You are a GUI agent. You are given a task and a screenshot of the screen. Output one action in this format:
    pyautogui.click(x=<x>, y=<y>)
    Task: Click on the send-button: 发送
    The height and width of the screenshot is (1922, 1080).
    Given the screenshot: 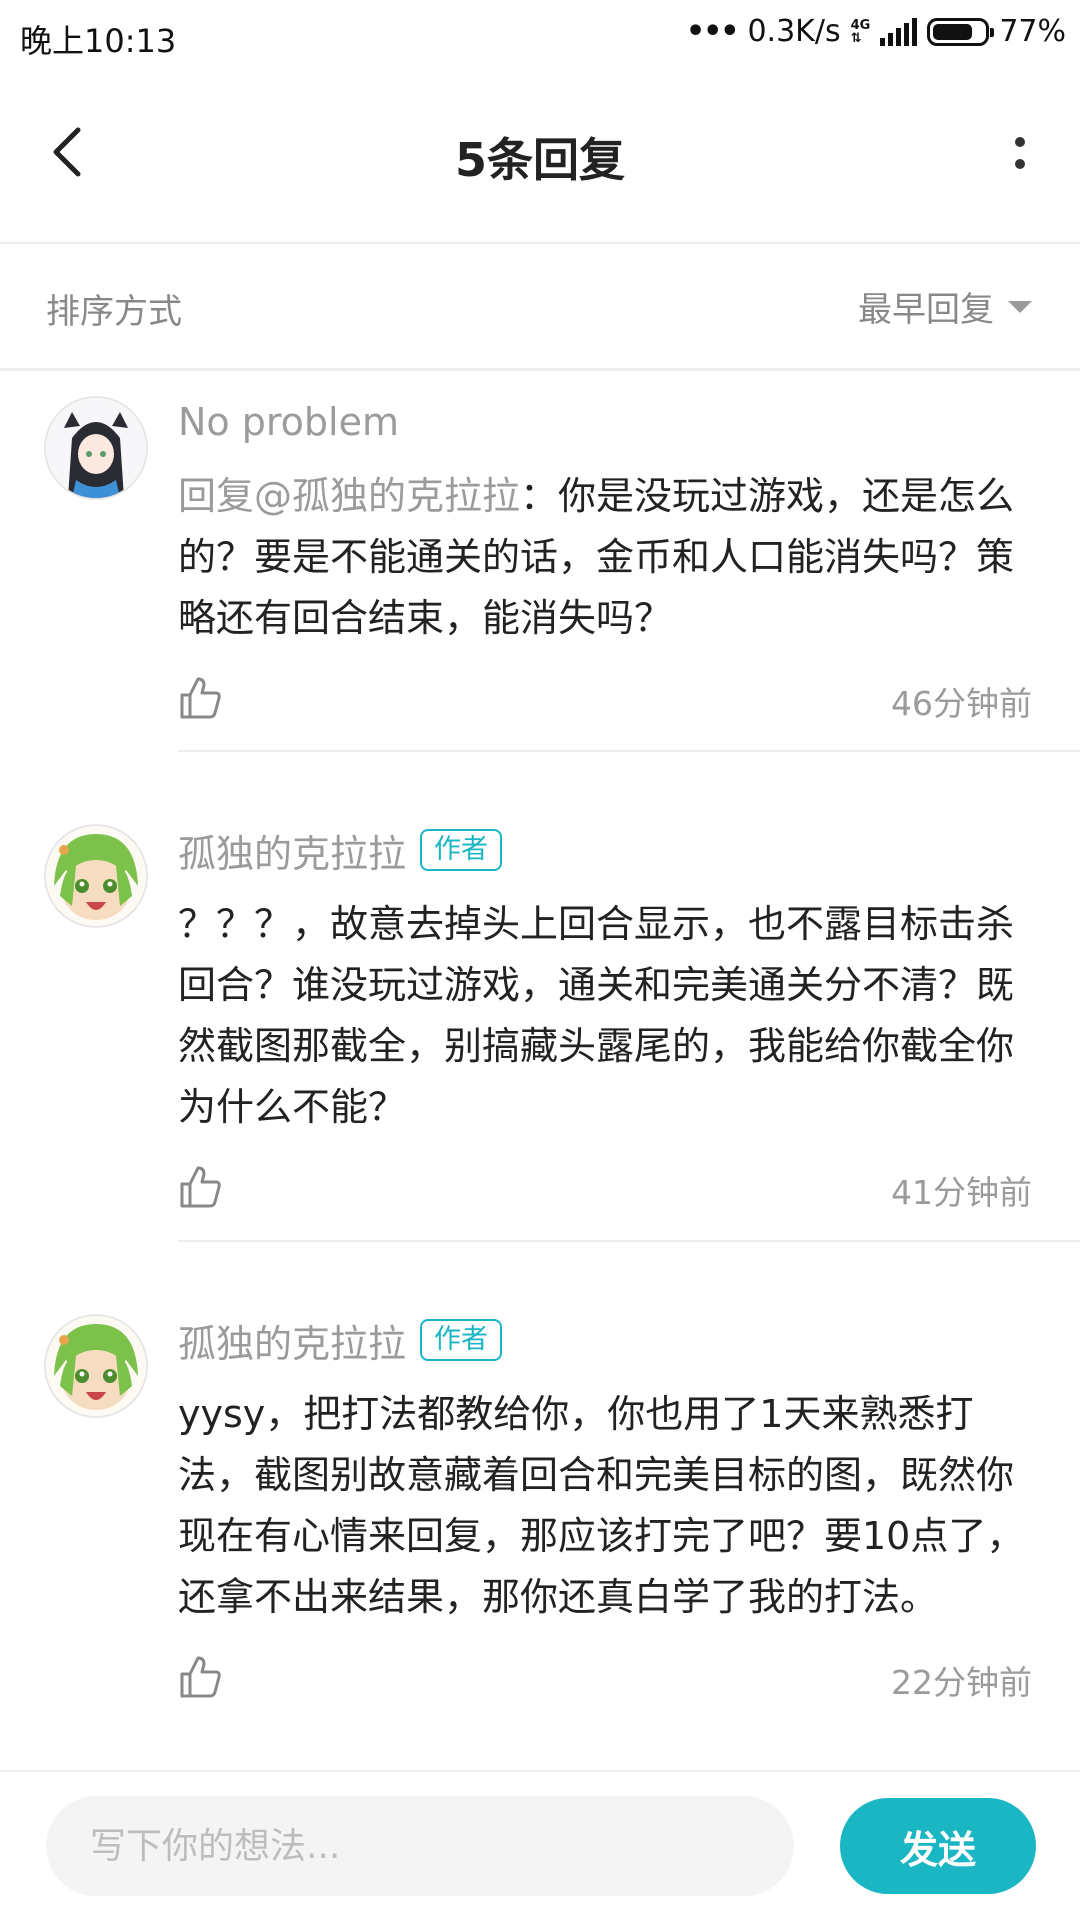 What is the action you would take?
    pyautogui.click(x=938, y=1846)
    